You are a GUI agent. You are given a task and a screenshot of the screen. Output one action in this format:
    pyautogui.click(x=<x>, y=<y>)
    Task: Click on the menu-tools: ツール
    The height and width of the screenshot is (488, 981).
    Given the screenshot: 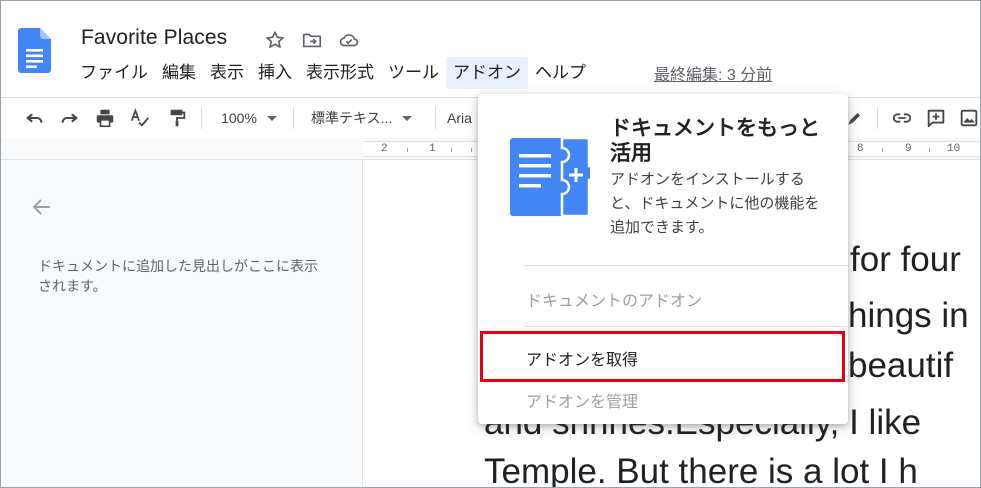 What is the action you would take?
    pyautogui.click(x=413, y=73)
    